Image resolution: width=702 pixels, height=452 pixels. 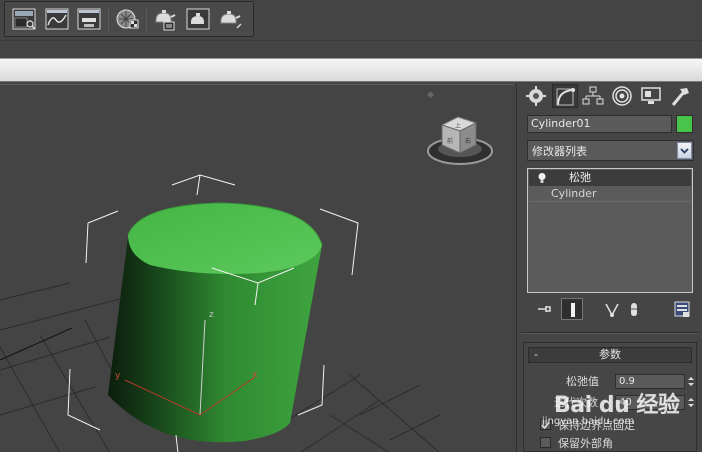 What do you see at coordinates (255, 375) in the screenshot?
I see `axis-label-x: x` at bounding box center [255, 375].